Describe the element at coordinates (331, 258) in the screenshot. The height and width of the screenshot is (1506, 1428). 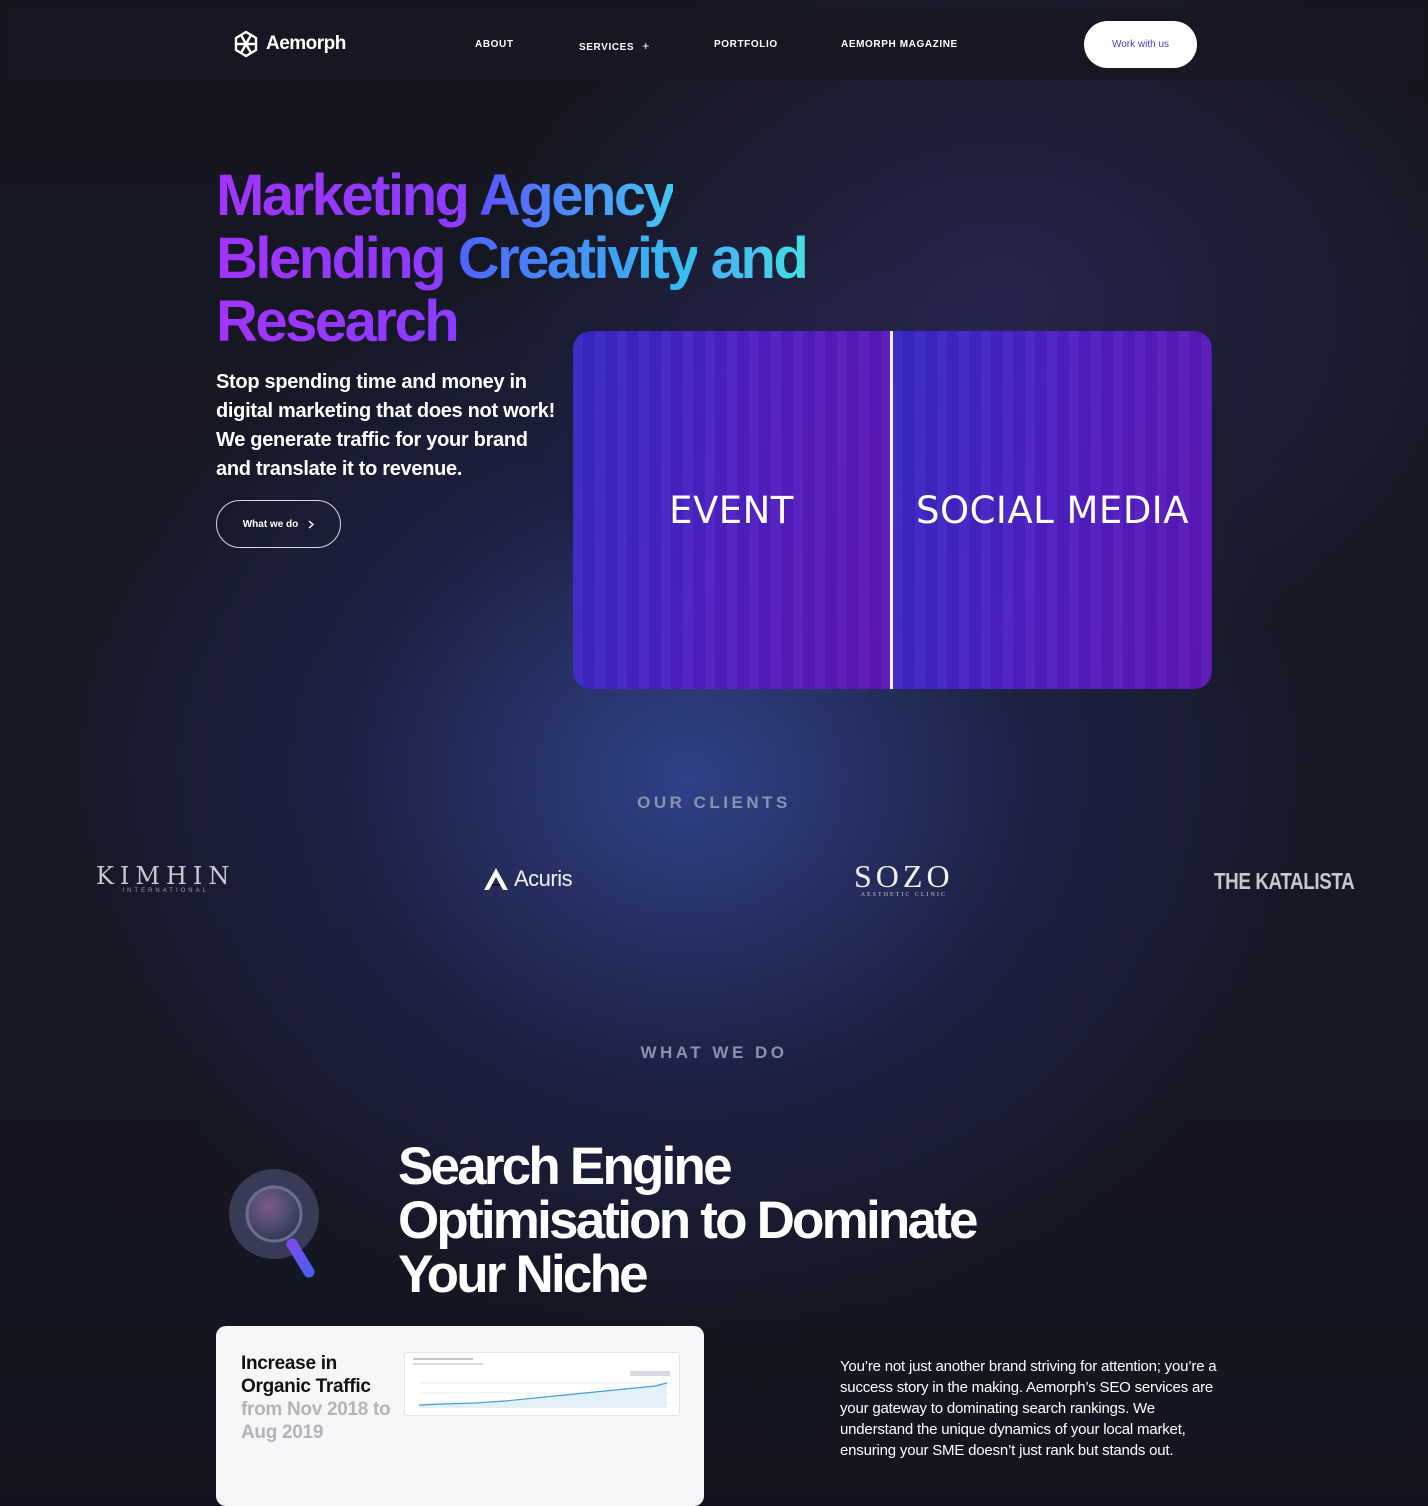
I see `hero-title-word: Blending` at that location.